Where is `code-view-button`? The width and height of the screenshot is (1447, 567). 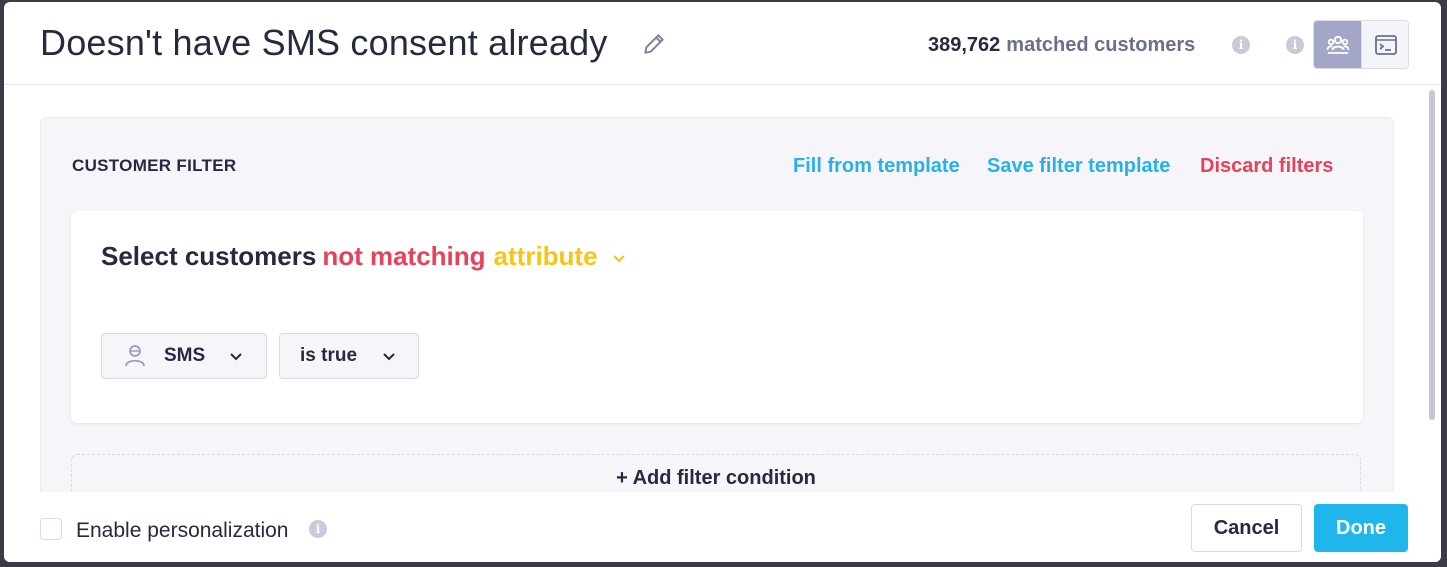
code-view-button is located at coordinates (1384, 44).